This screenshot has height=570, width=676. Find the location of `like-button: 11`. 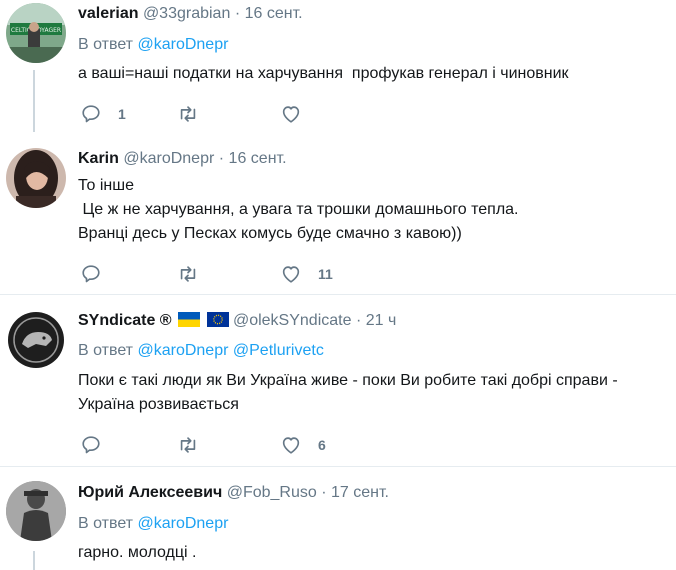

like-button: 11 is located at coordinates (310, 274).